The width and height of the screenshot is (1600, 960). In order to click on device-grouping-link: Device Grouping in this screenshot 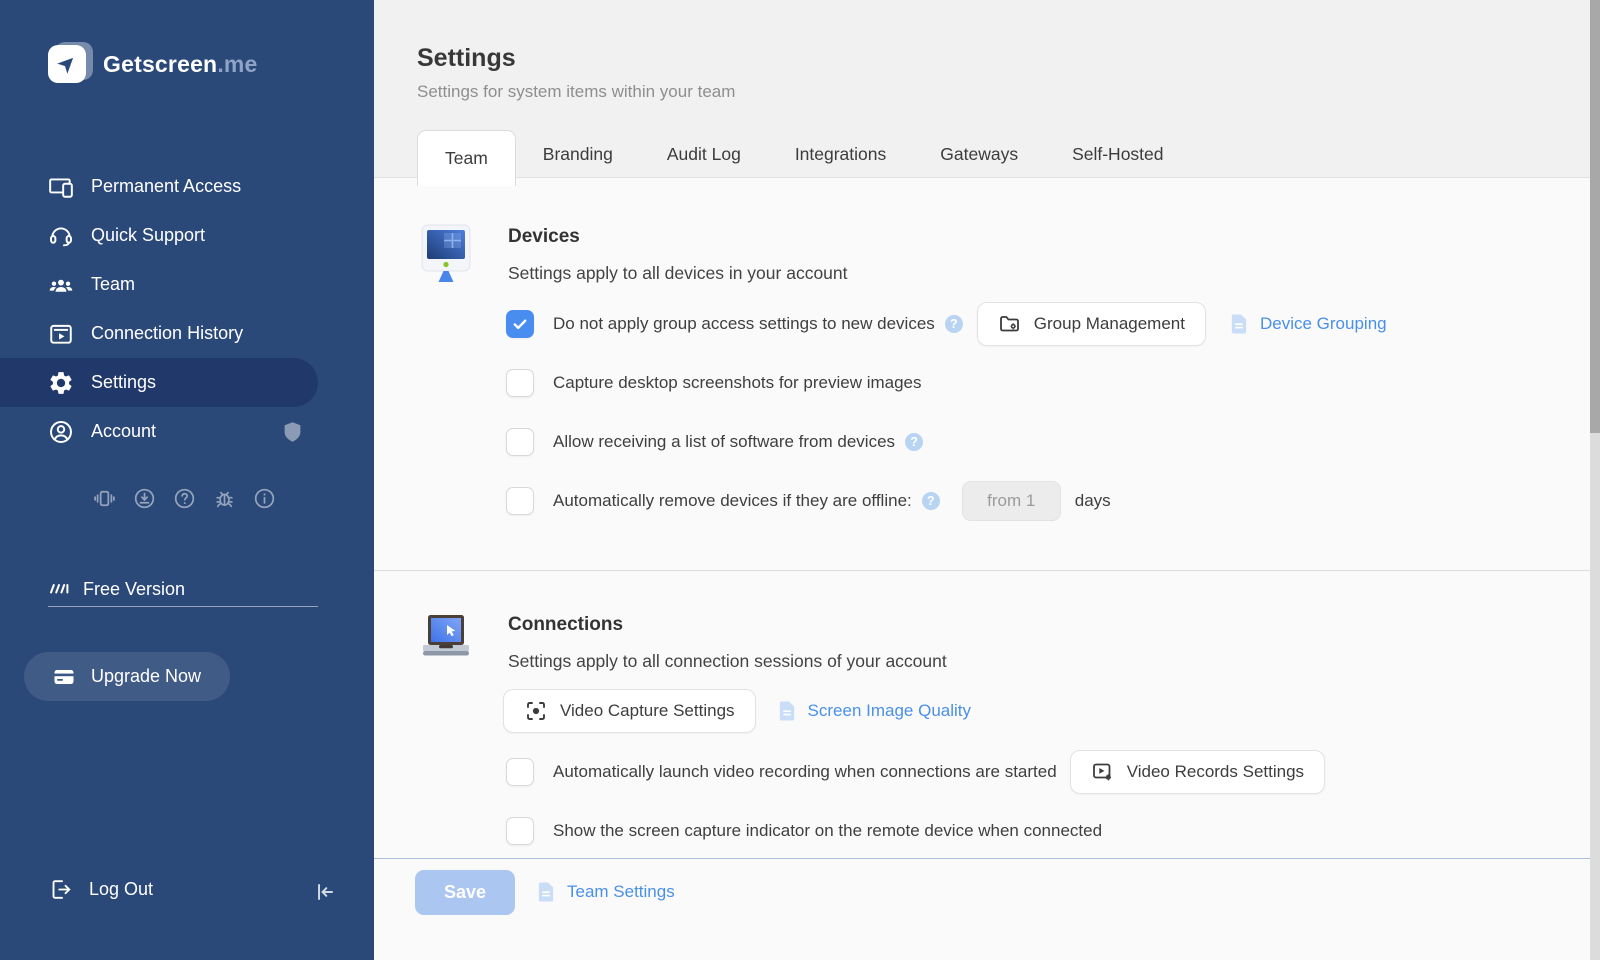, I will do `click(1308, 324)`.